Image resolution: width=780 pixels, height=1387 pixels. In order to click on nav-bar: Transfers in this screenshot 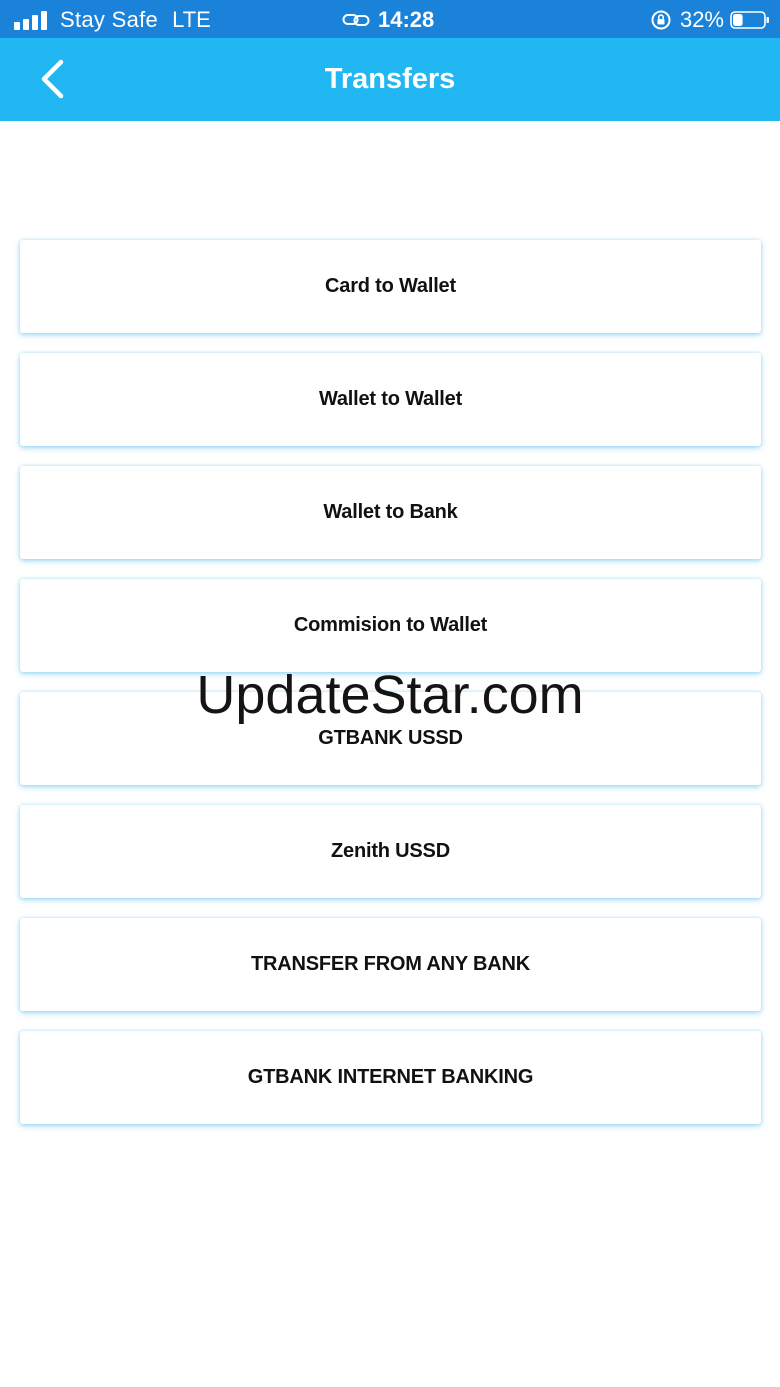, I will do `click(390, 79)`.